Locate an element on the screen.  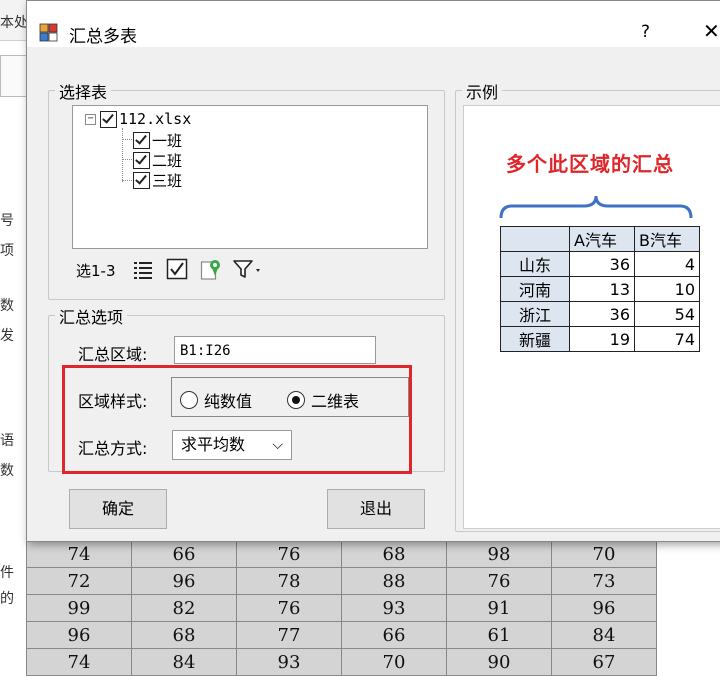
table-row: 新疆 19 74 is located at coordinates (600, 339).